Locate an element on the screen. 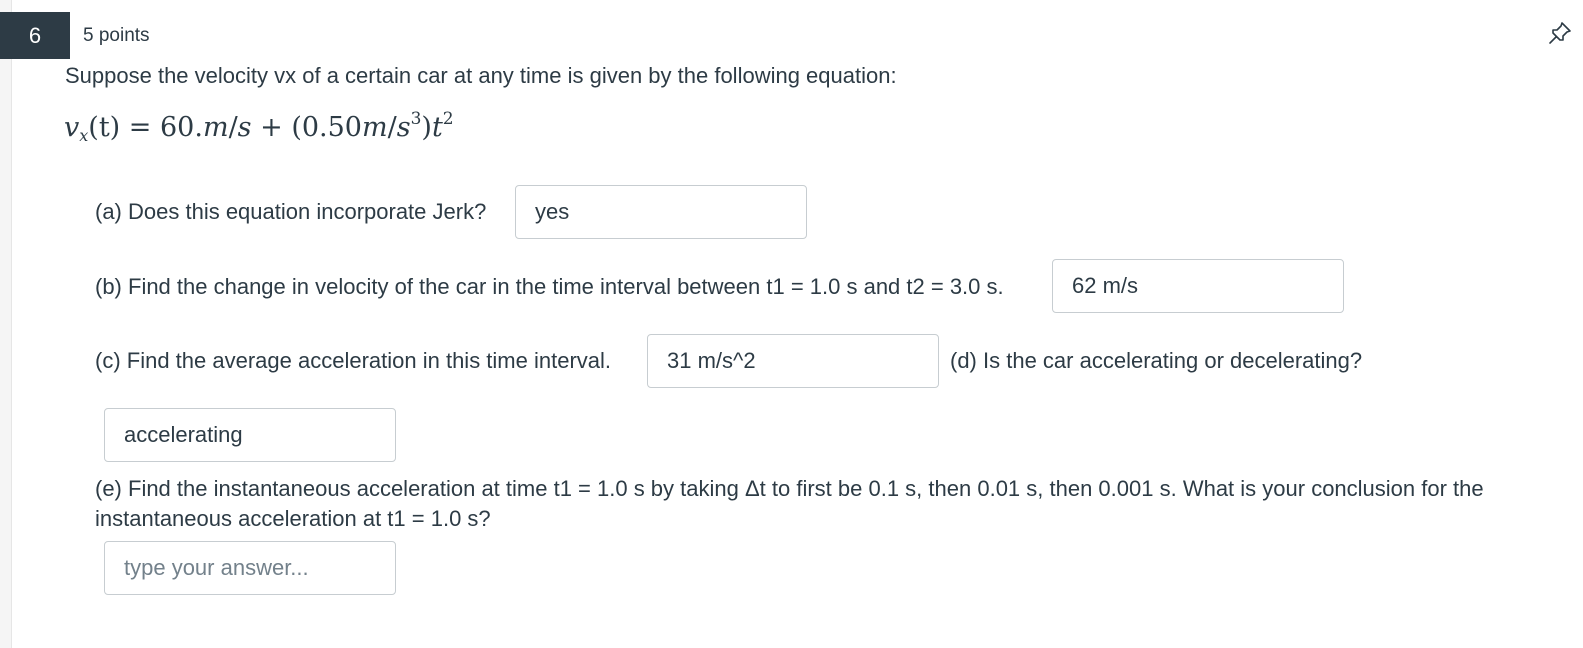  left-rail is located at coordinates (6, 324).